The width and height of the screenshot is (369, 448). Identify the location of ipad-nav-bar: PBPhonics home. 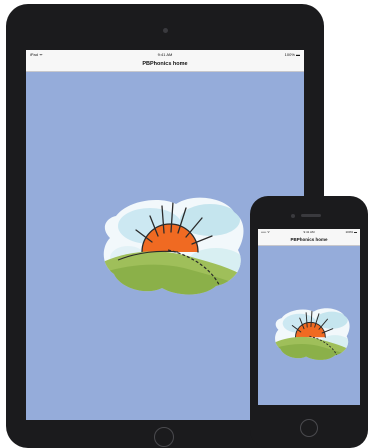
(165, 65).